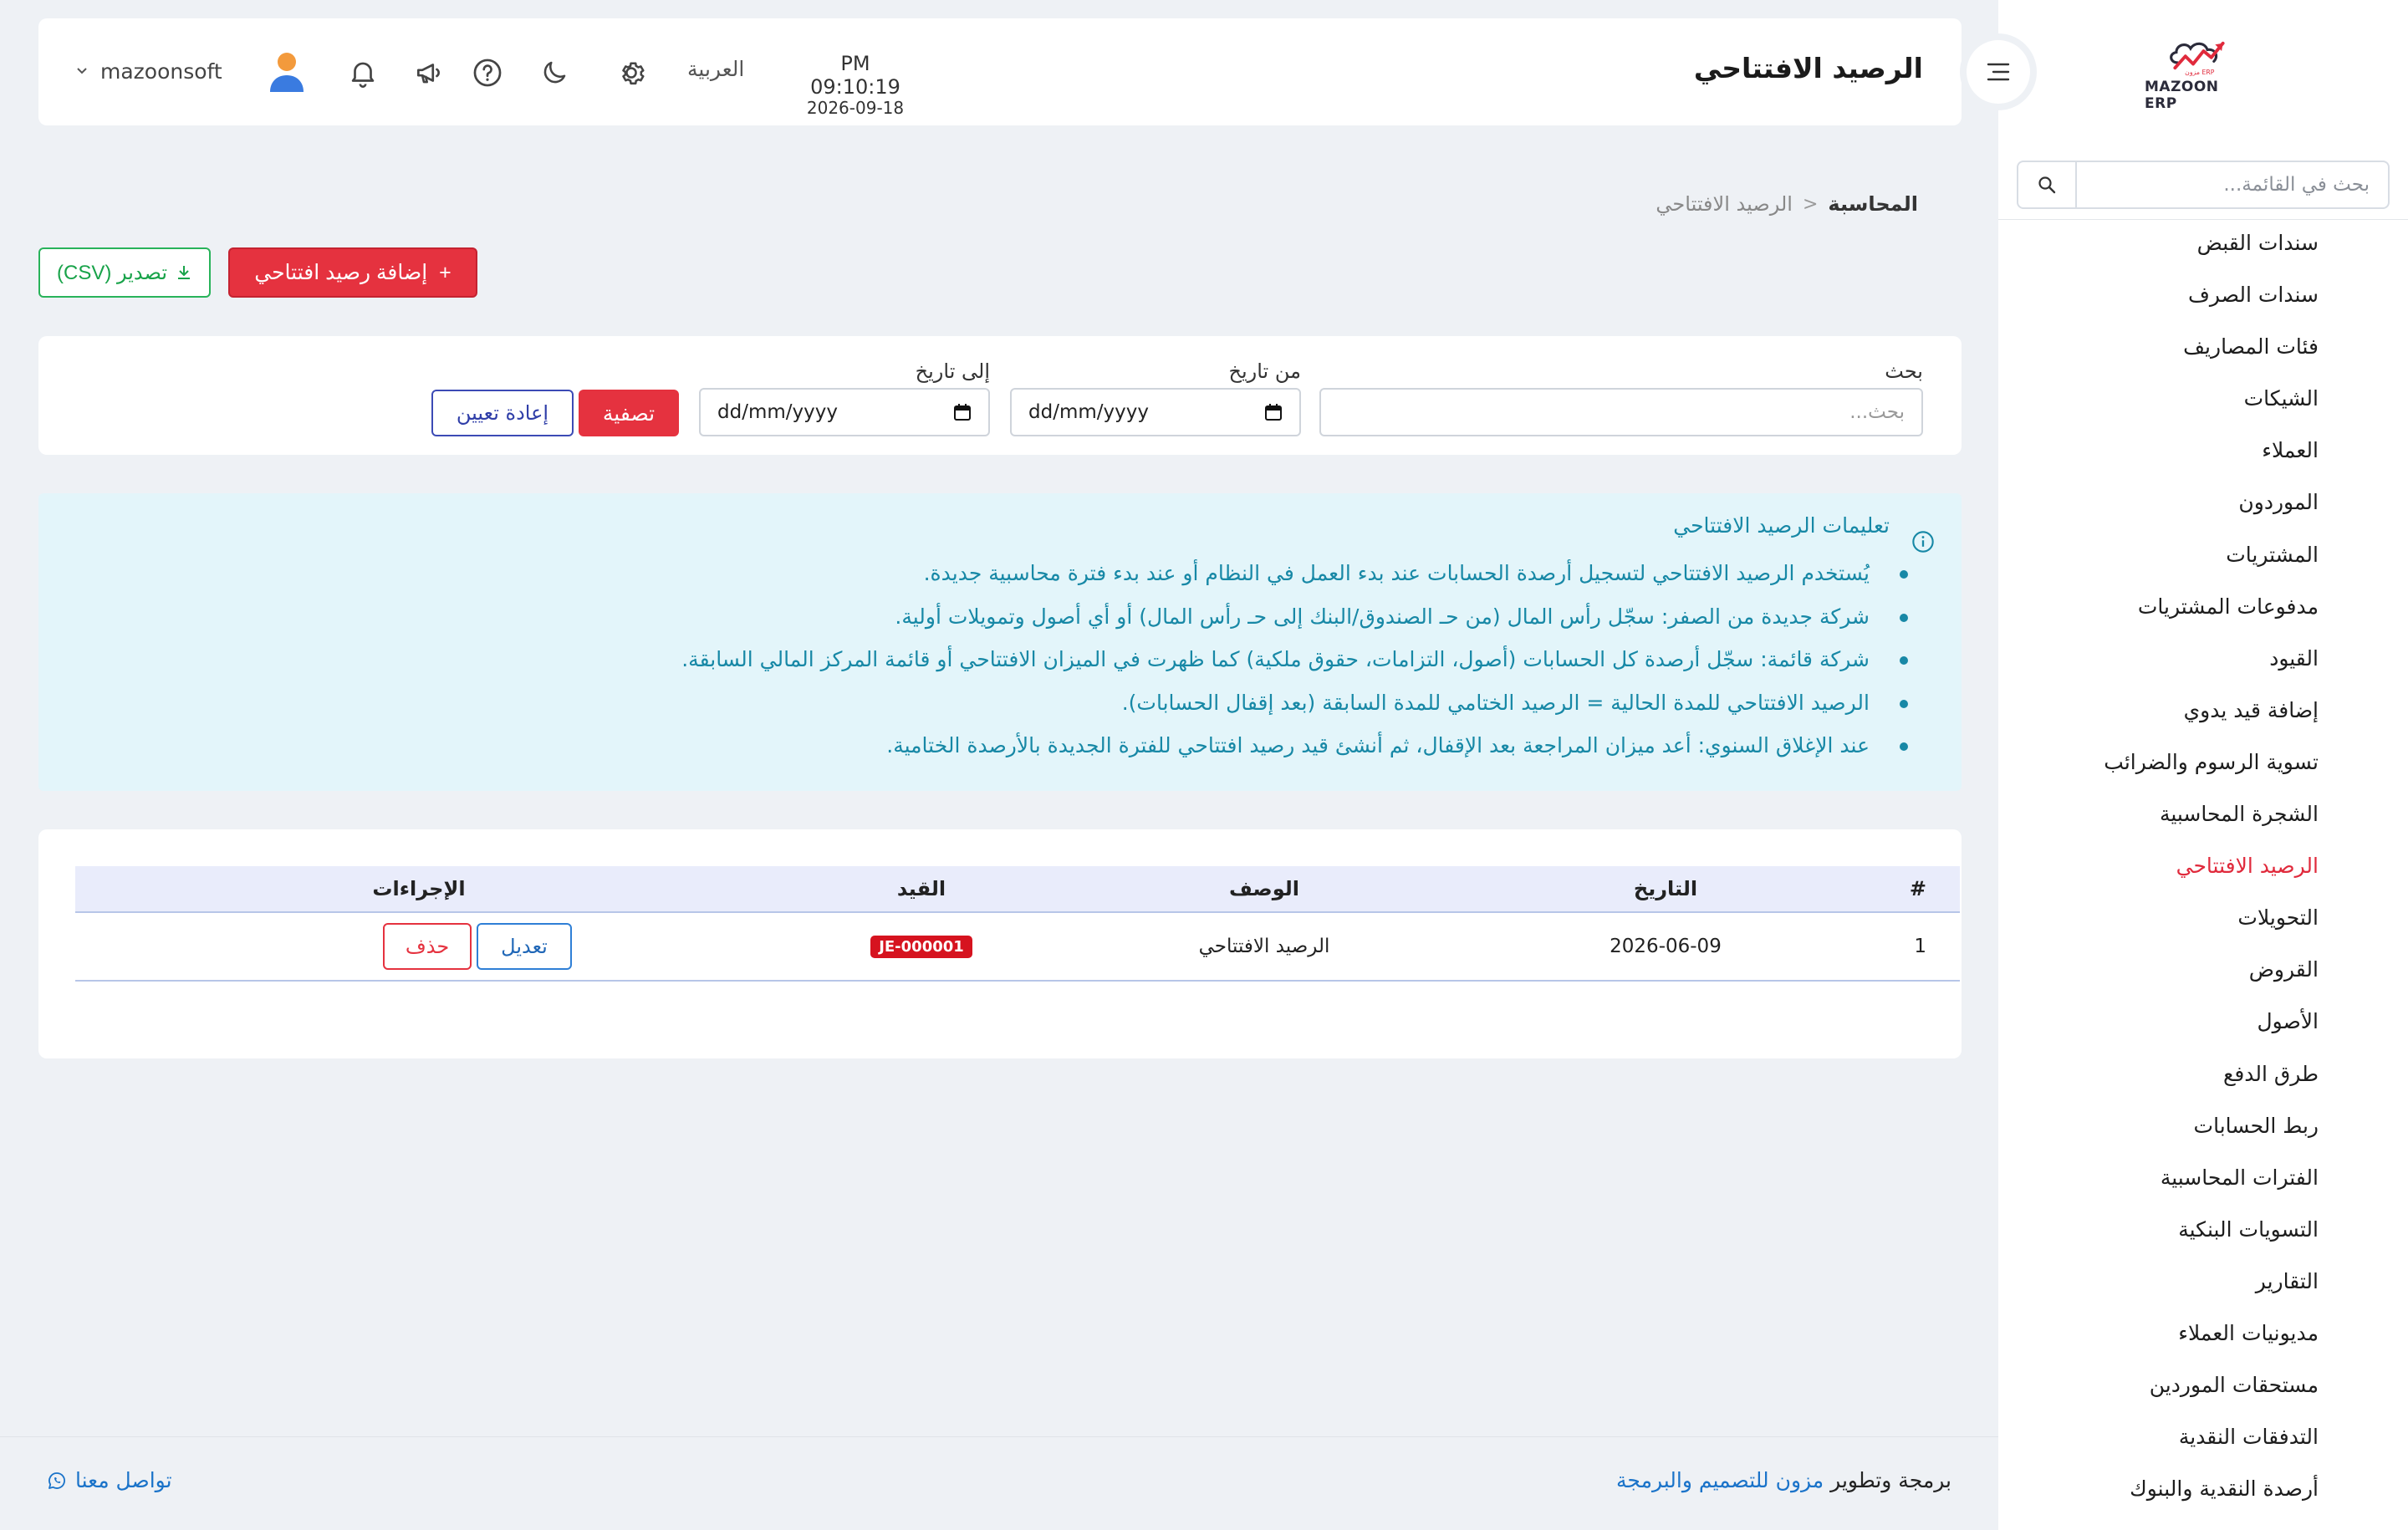 The width and height of the screenshot is (2408, 1530). I want to click on sidebar-item-expense-categories: فئات المصاريف, so click(2203, 347).